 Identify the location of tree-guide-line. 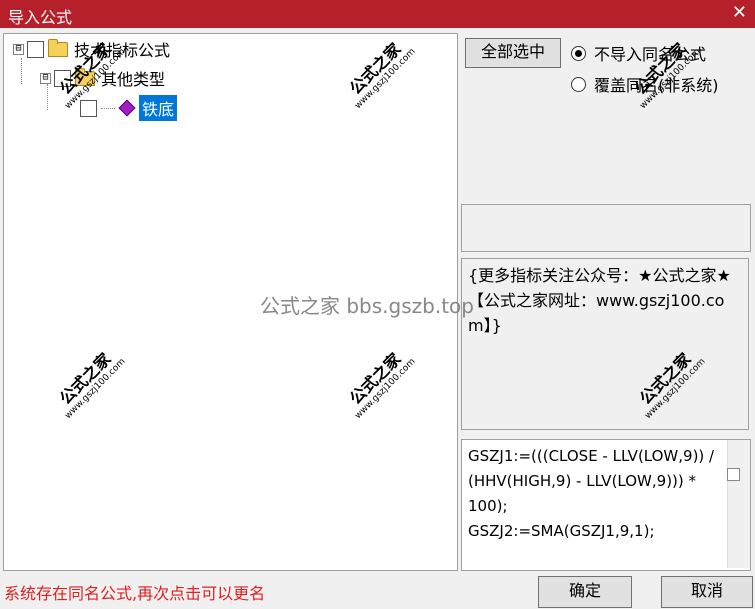
(21, 71).